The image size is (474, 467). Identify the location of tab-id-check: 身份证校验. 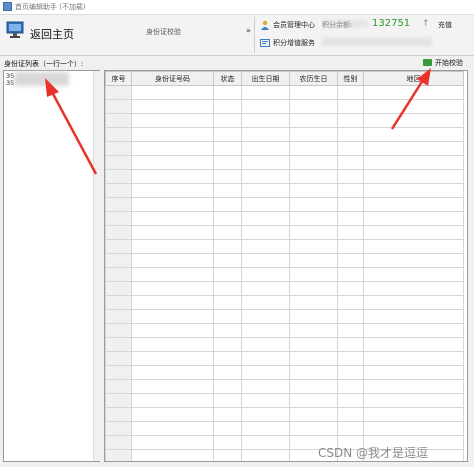
(163, 32).